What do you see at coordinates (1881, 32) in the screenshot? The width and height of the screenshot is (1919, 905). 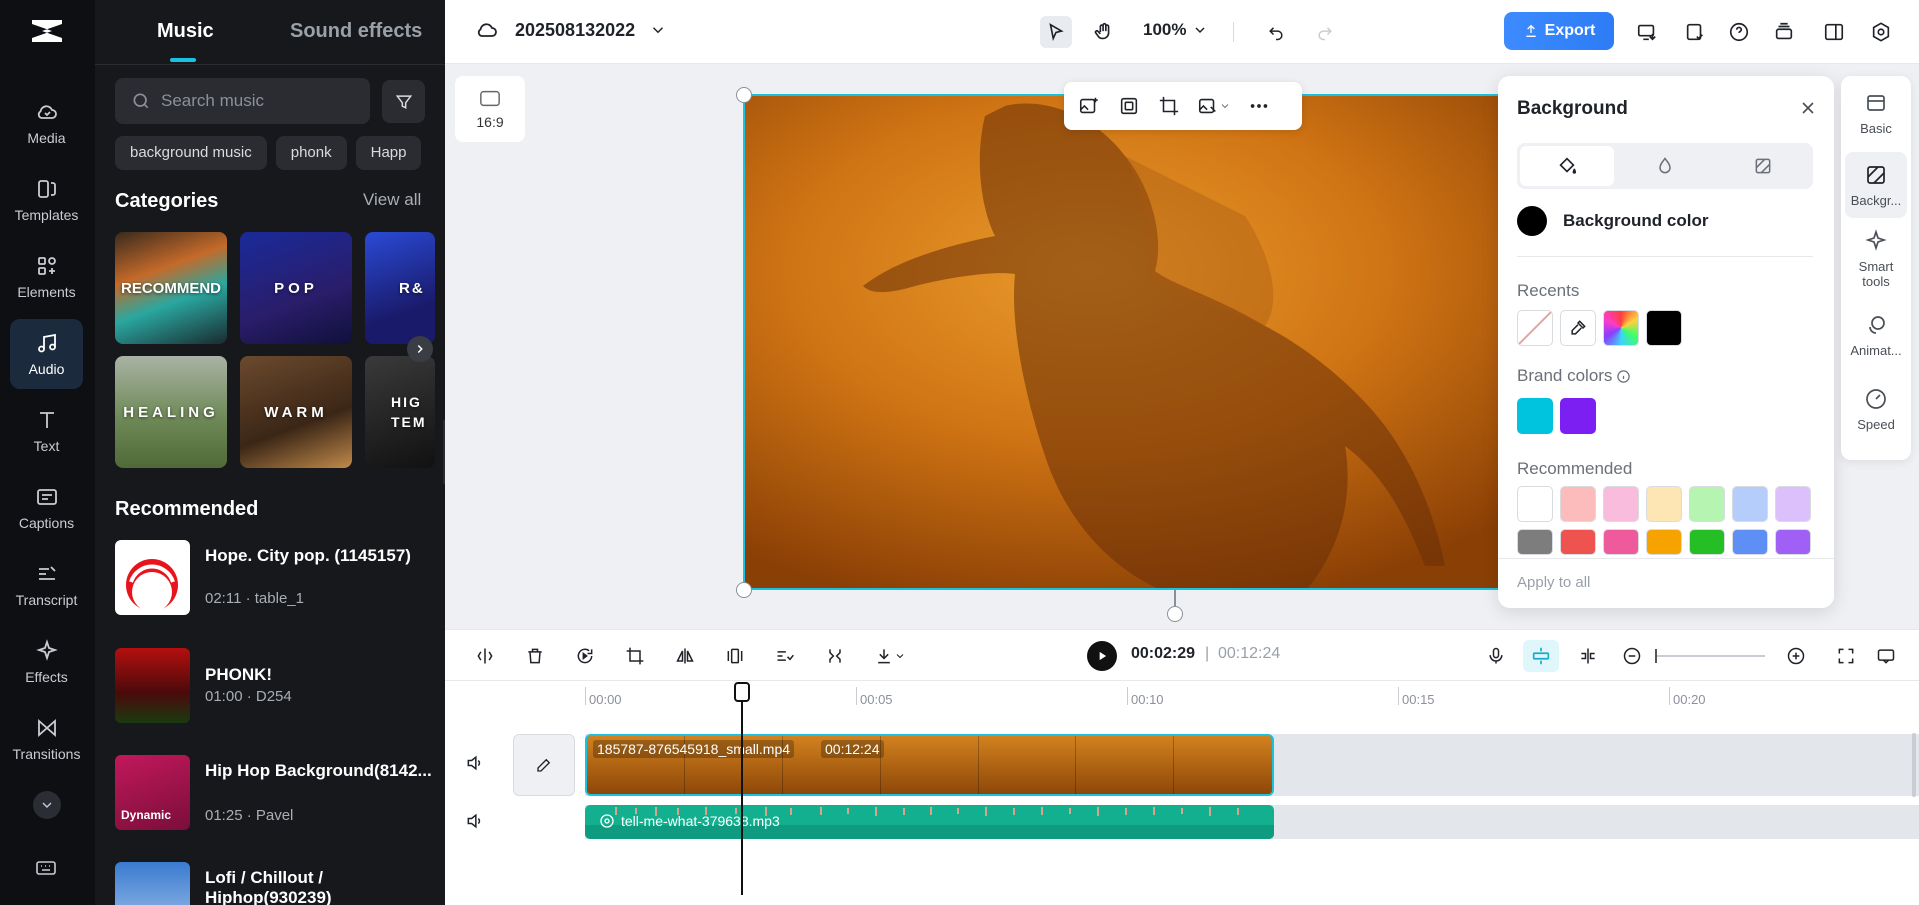 I see `settings-button` at bounding box center [1881, 32].